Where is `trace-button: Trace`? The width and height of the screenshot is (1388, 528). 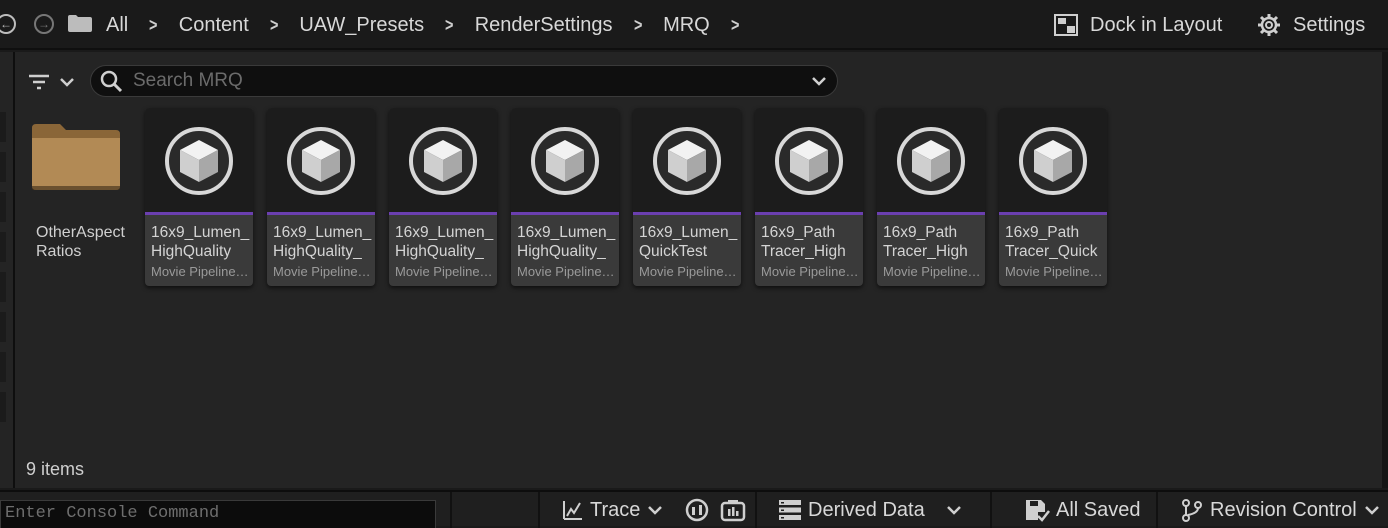
trace-button: Trace is located at coordinates (615, 510).